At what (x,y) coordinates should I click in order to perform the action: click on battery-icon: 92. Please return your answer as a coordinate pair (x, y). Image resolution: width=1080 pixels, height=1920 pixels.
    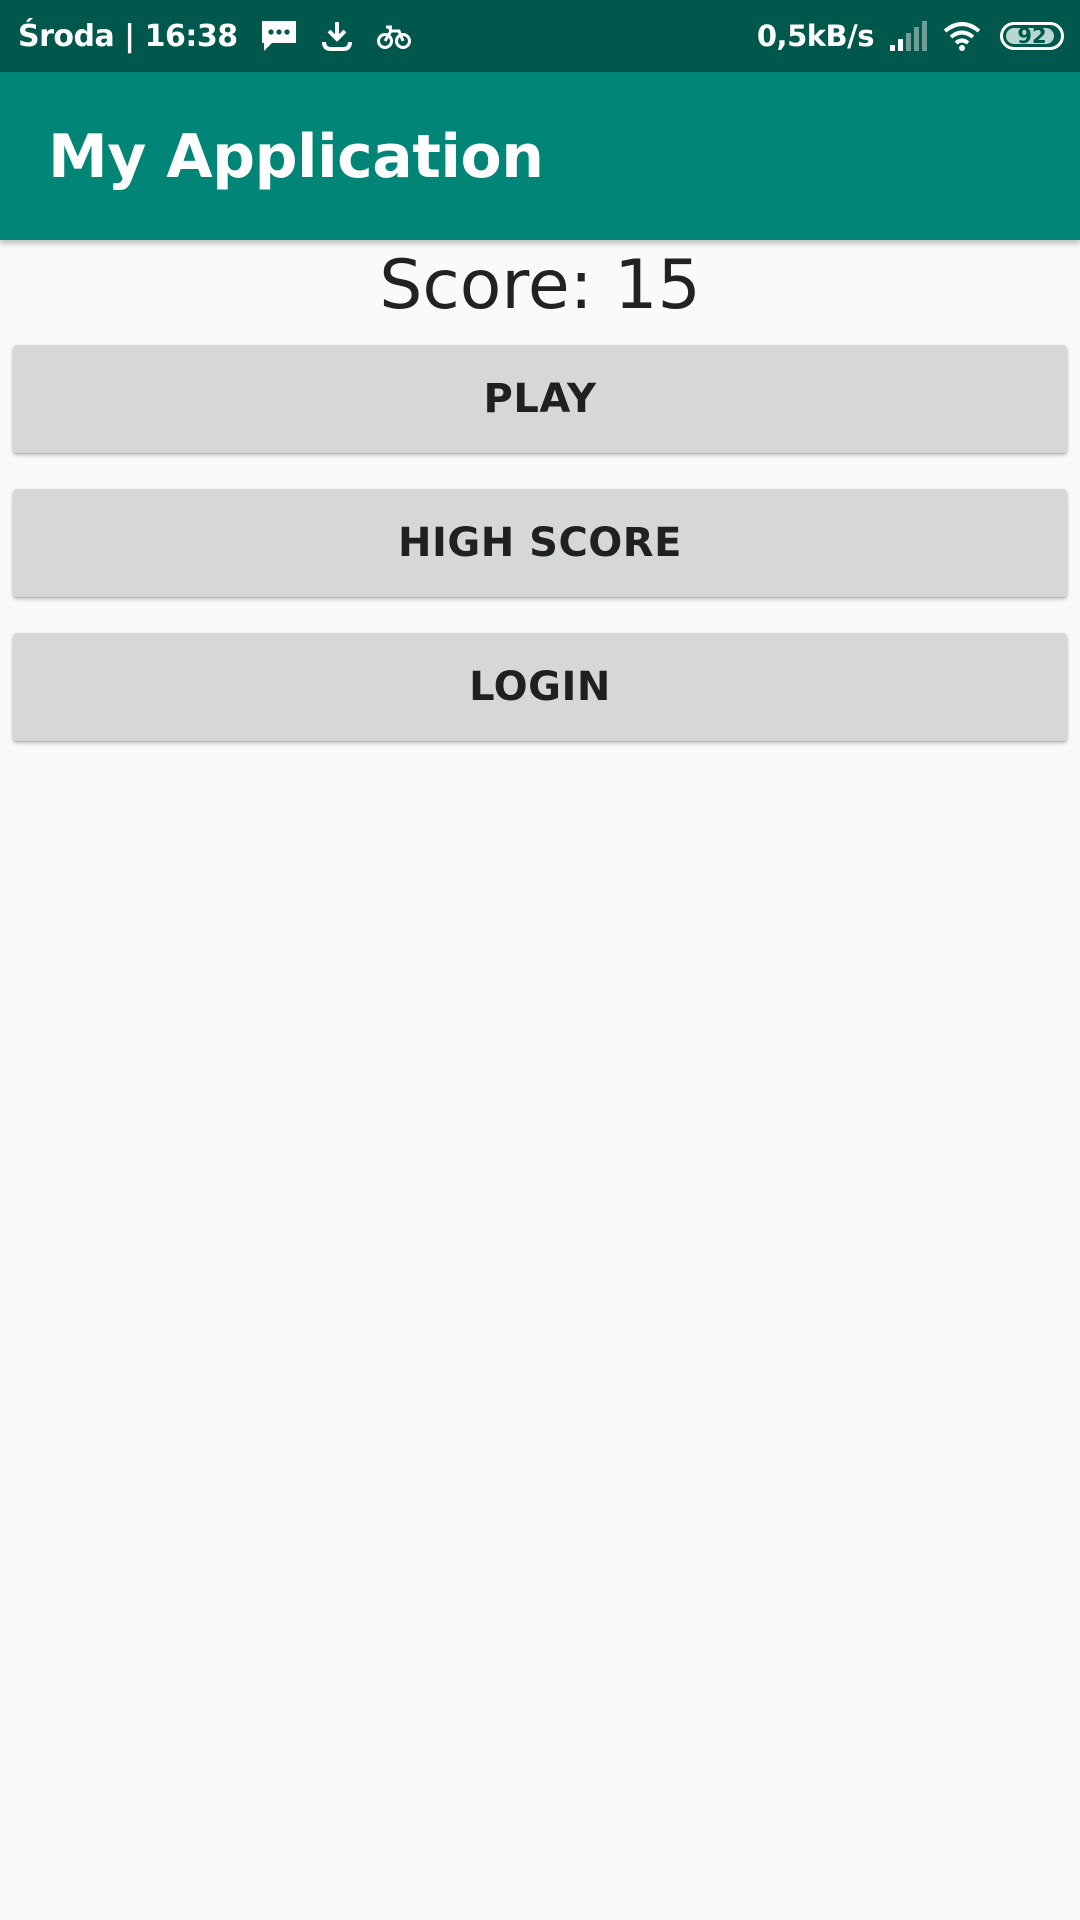
    Looking at the image, I should click on (1032, 36).